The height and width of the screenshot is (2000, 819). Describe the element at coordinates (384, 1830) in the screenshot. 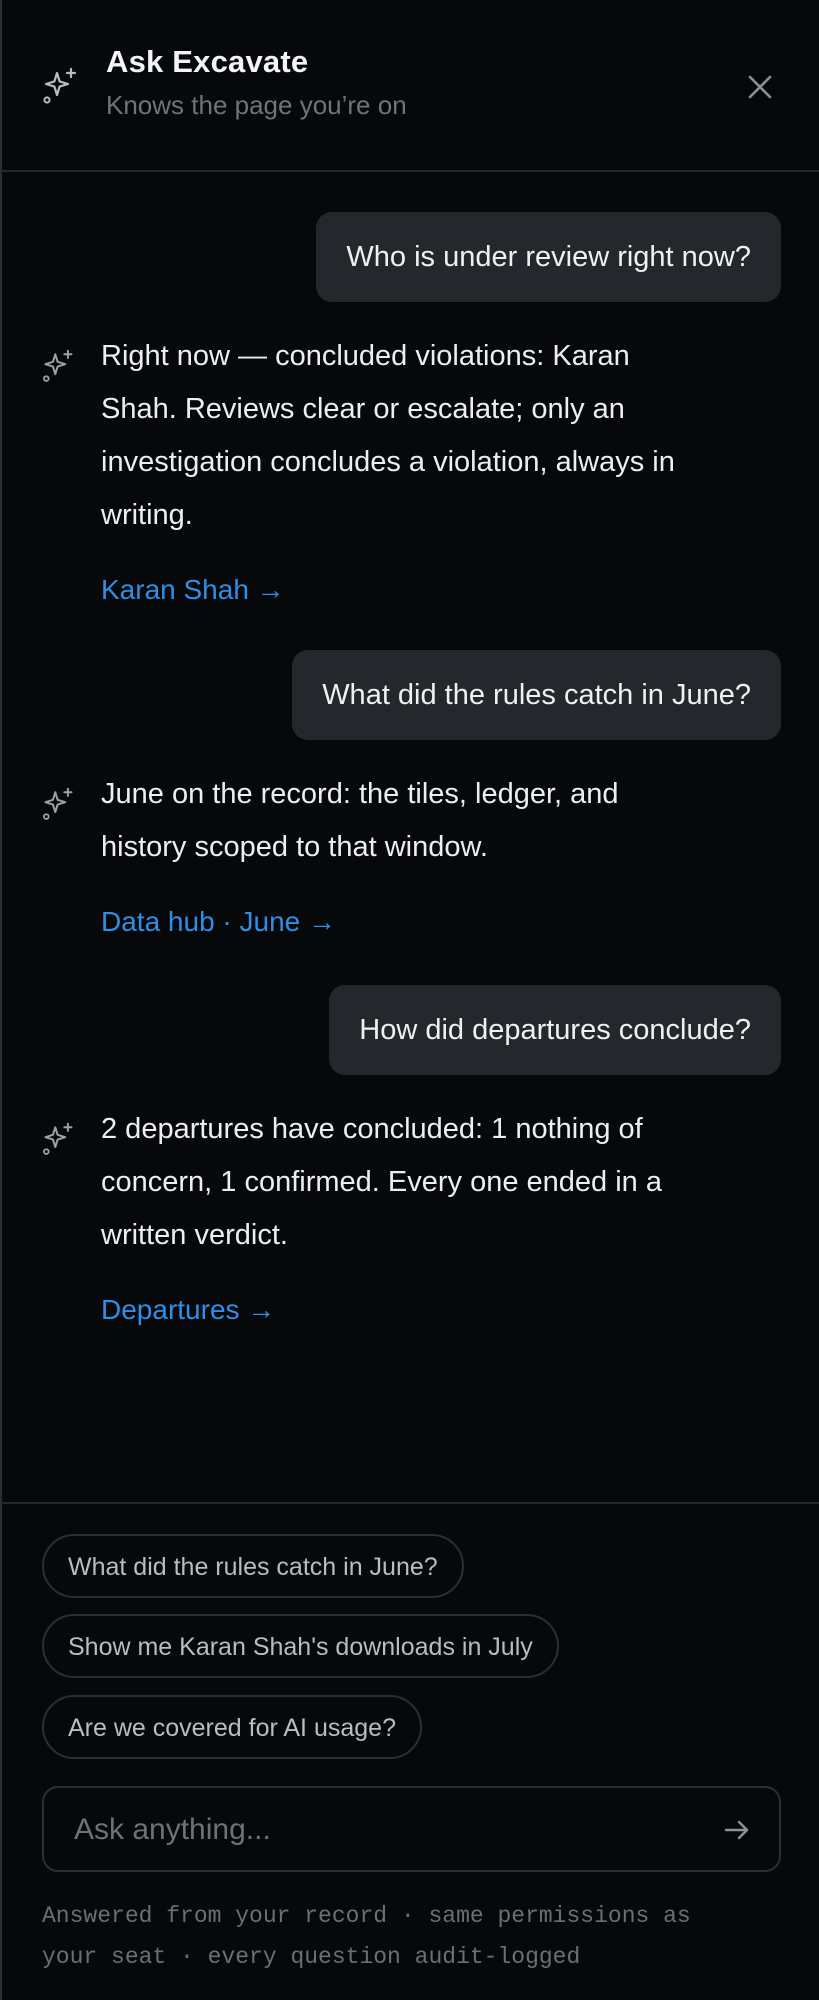

I see `ask-input` at that location.